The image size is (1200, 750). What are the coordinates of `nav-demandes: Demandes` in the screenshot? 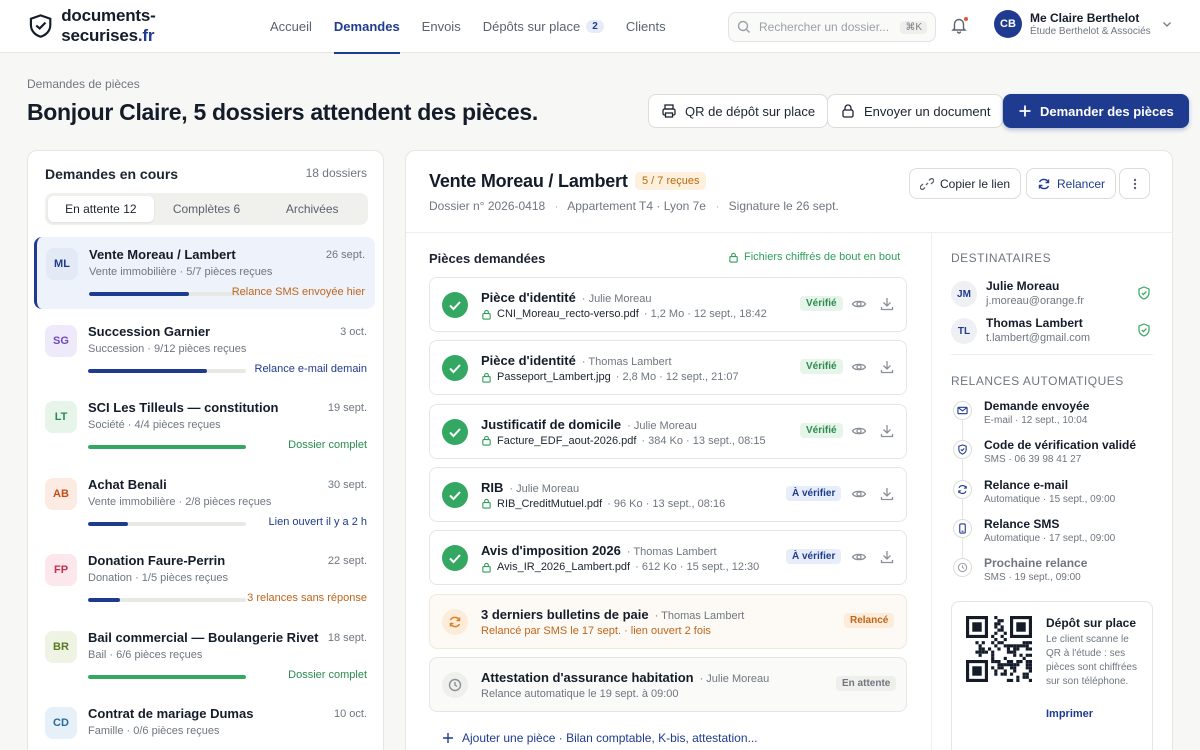 It's located at (367, 27).